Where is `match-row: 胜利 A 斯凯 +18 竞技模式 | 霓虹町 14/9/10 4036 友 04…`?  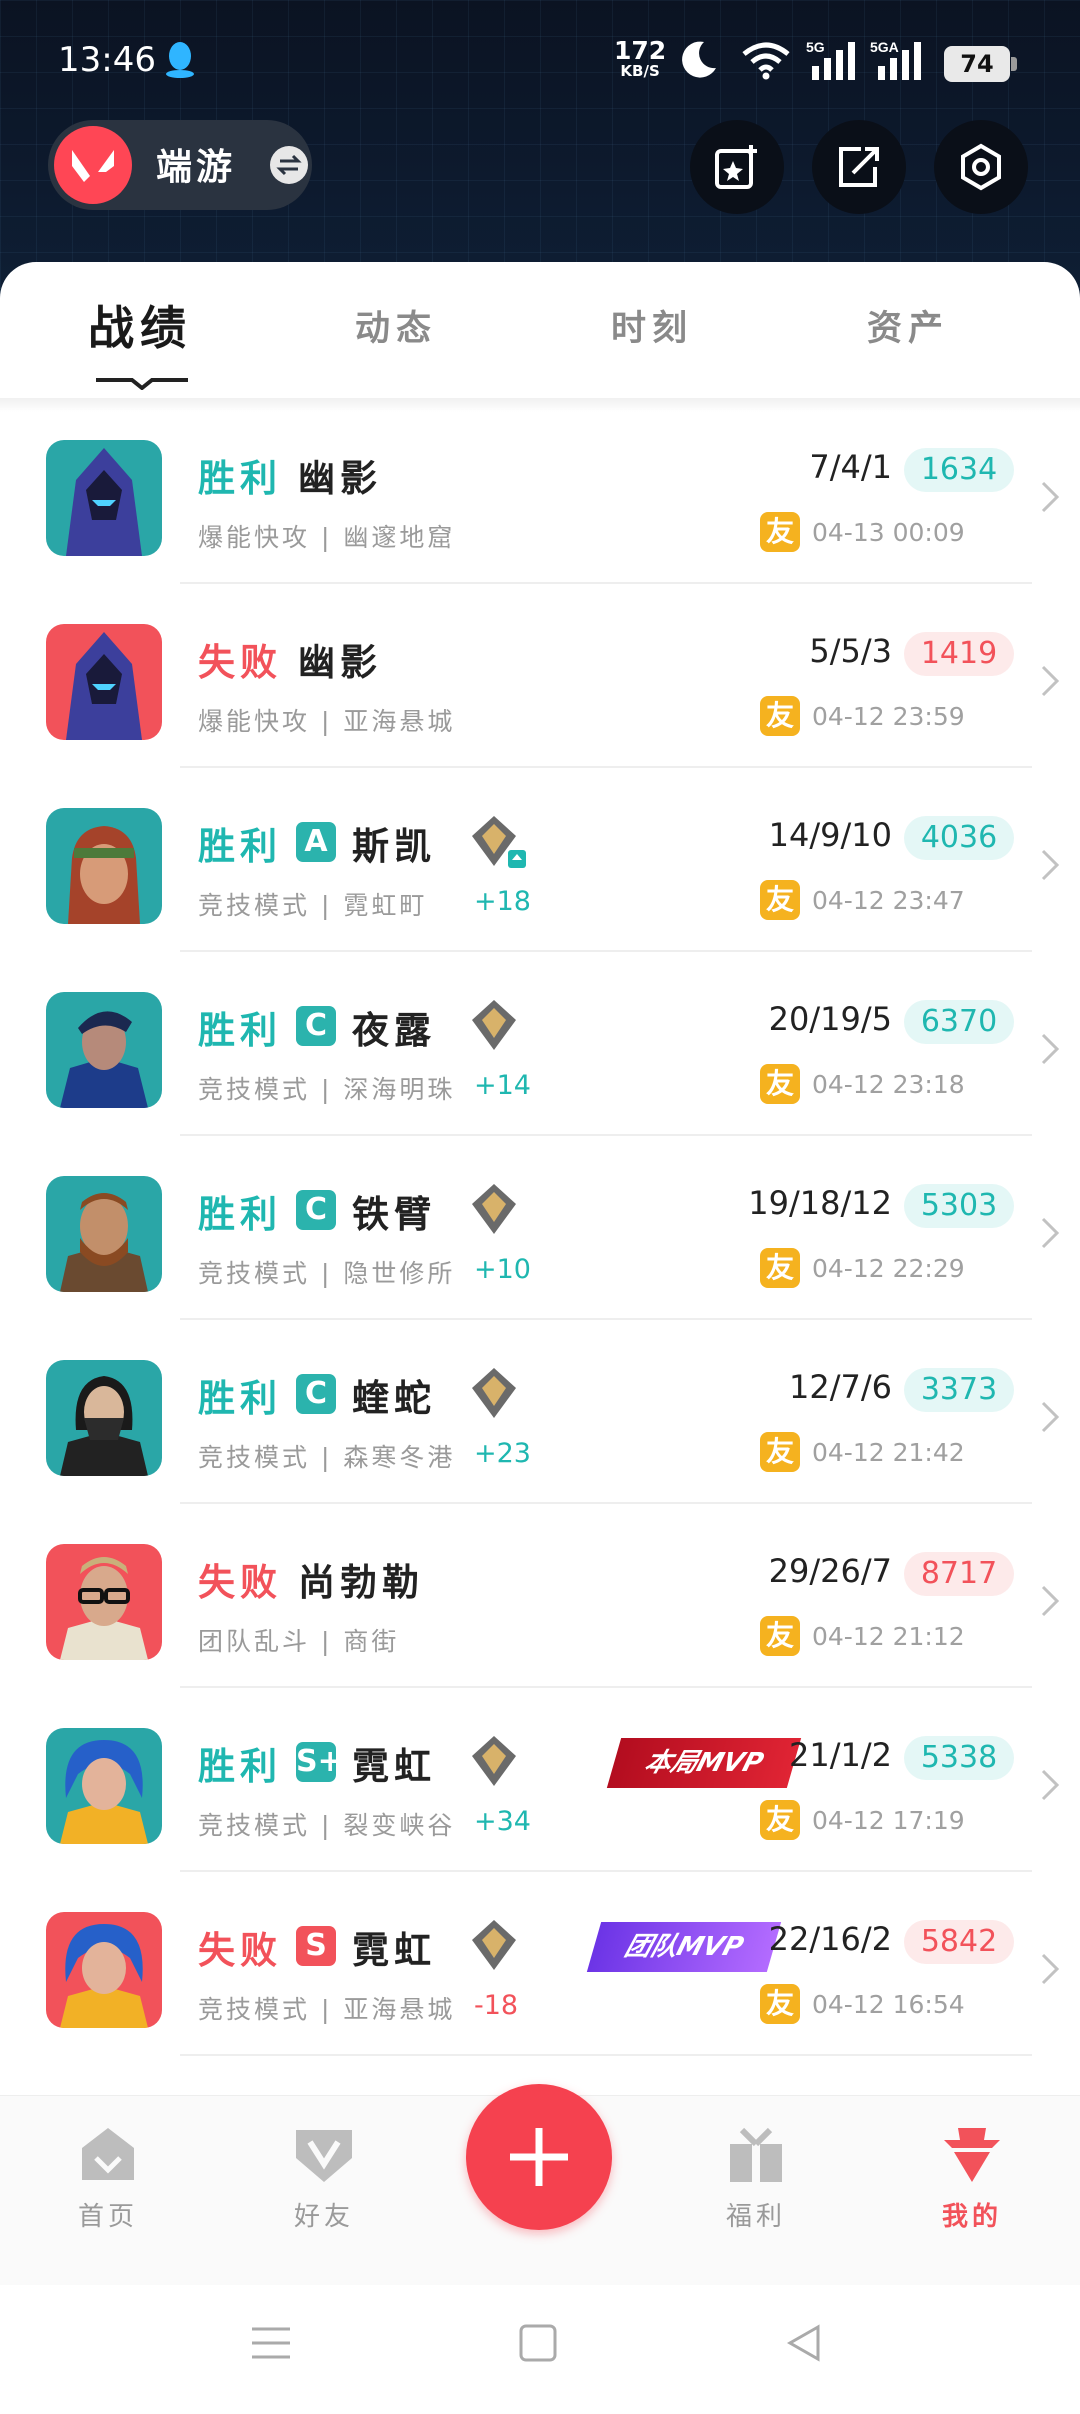
match-row: 胜利 A 斯凯 +18 竞技模式 | 霓虹町 14/9/10 4036 友 04… is located at coordinates (540, 860).